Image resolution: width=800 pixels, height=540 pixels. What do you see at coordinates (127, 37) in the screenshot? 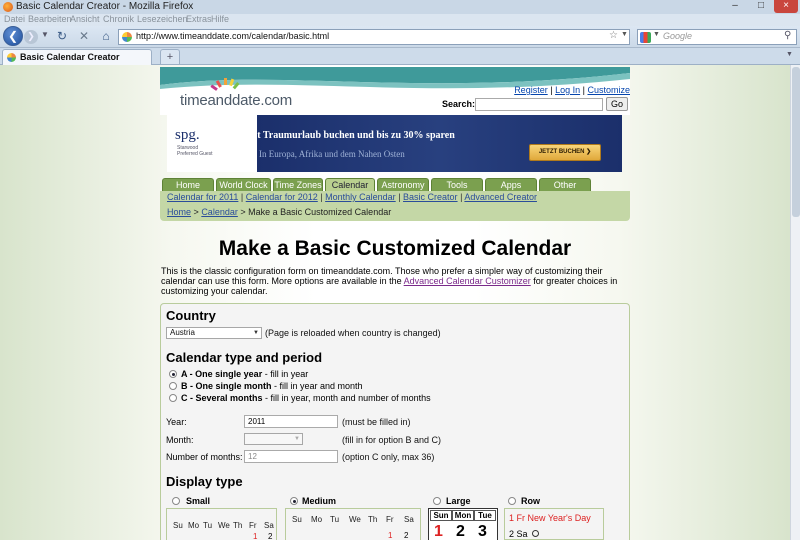
I see `site-favicon-icon` at bounding box center [127, 37].